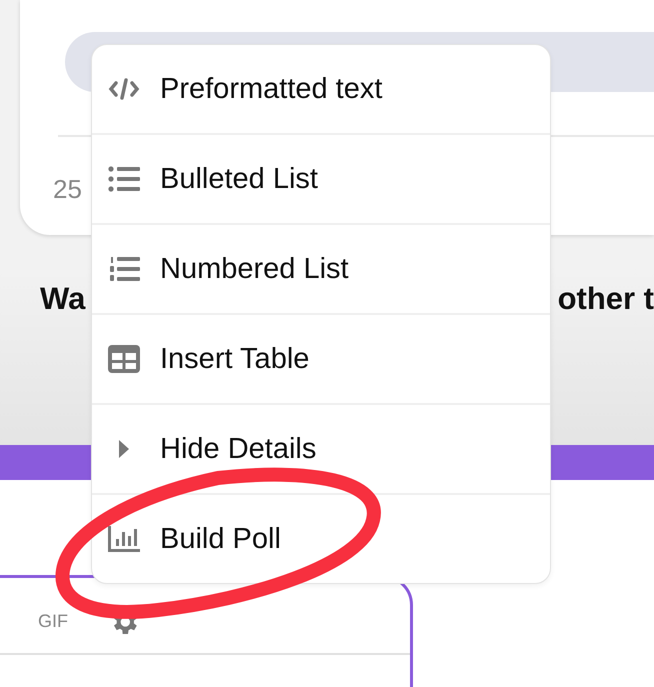 The height and width of the screenshot is (687, 654). What do you see at coordinates (67, 189) in the screenshot?
I see `count-text: 25` at bounding box center [67, 189].